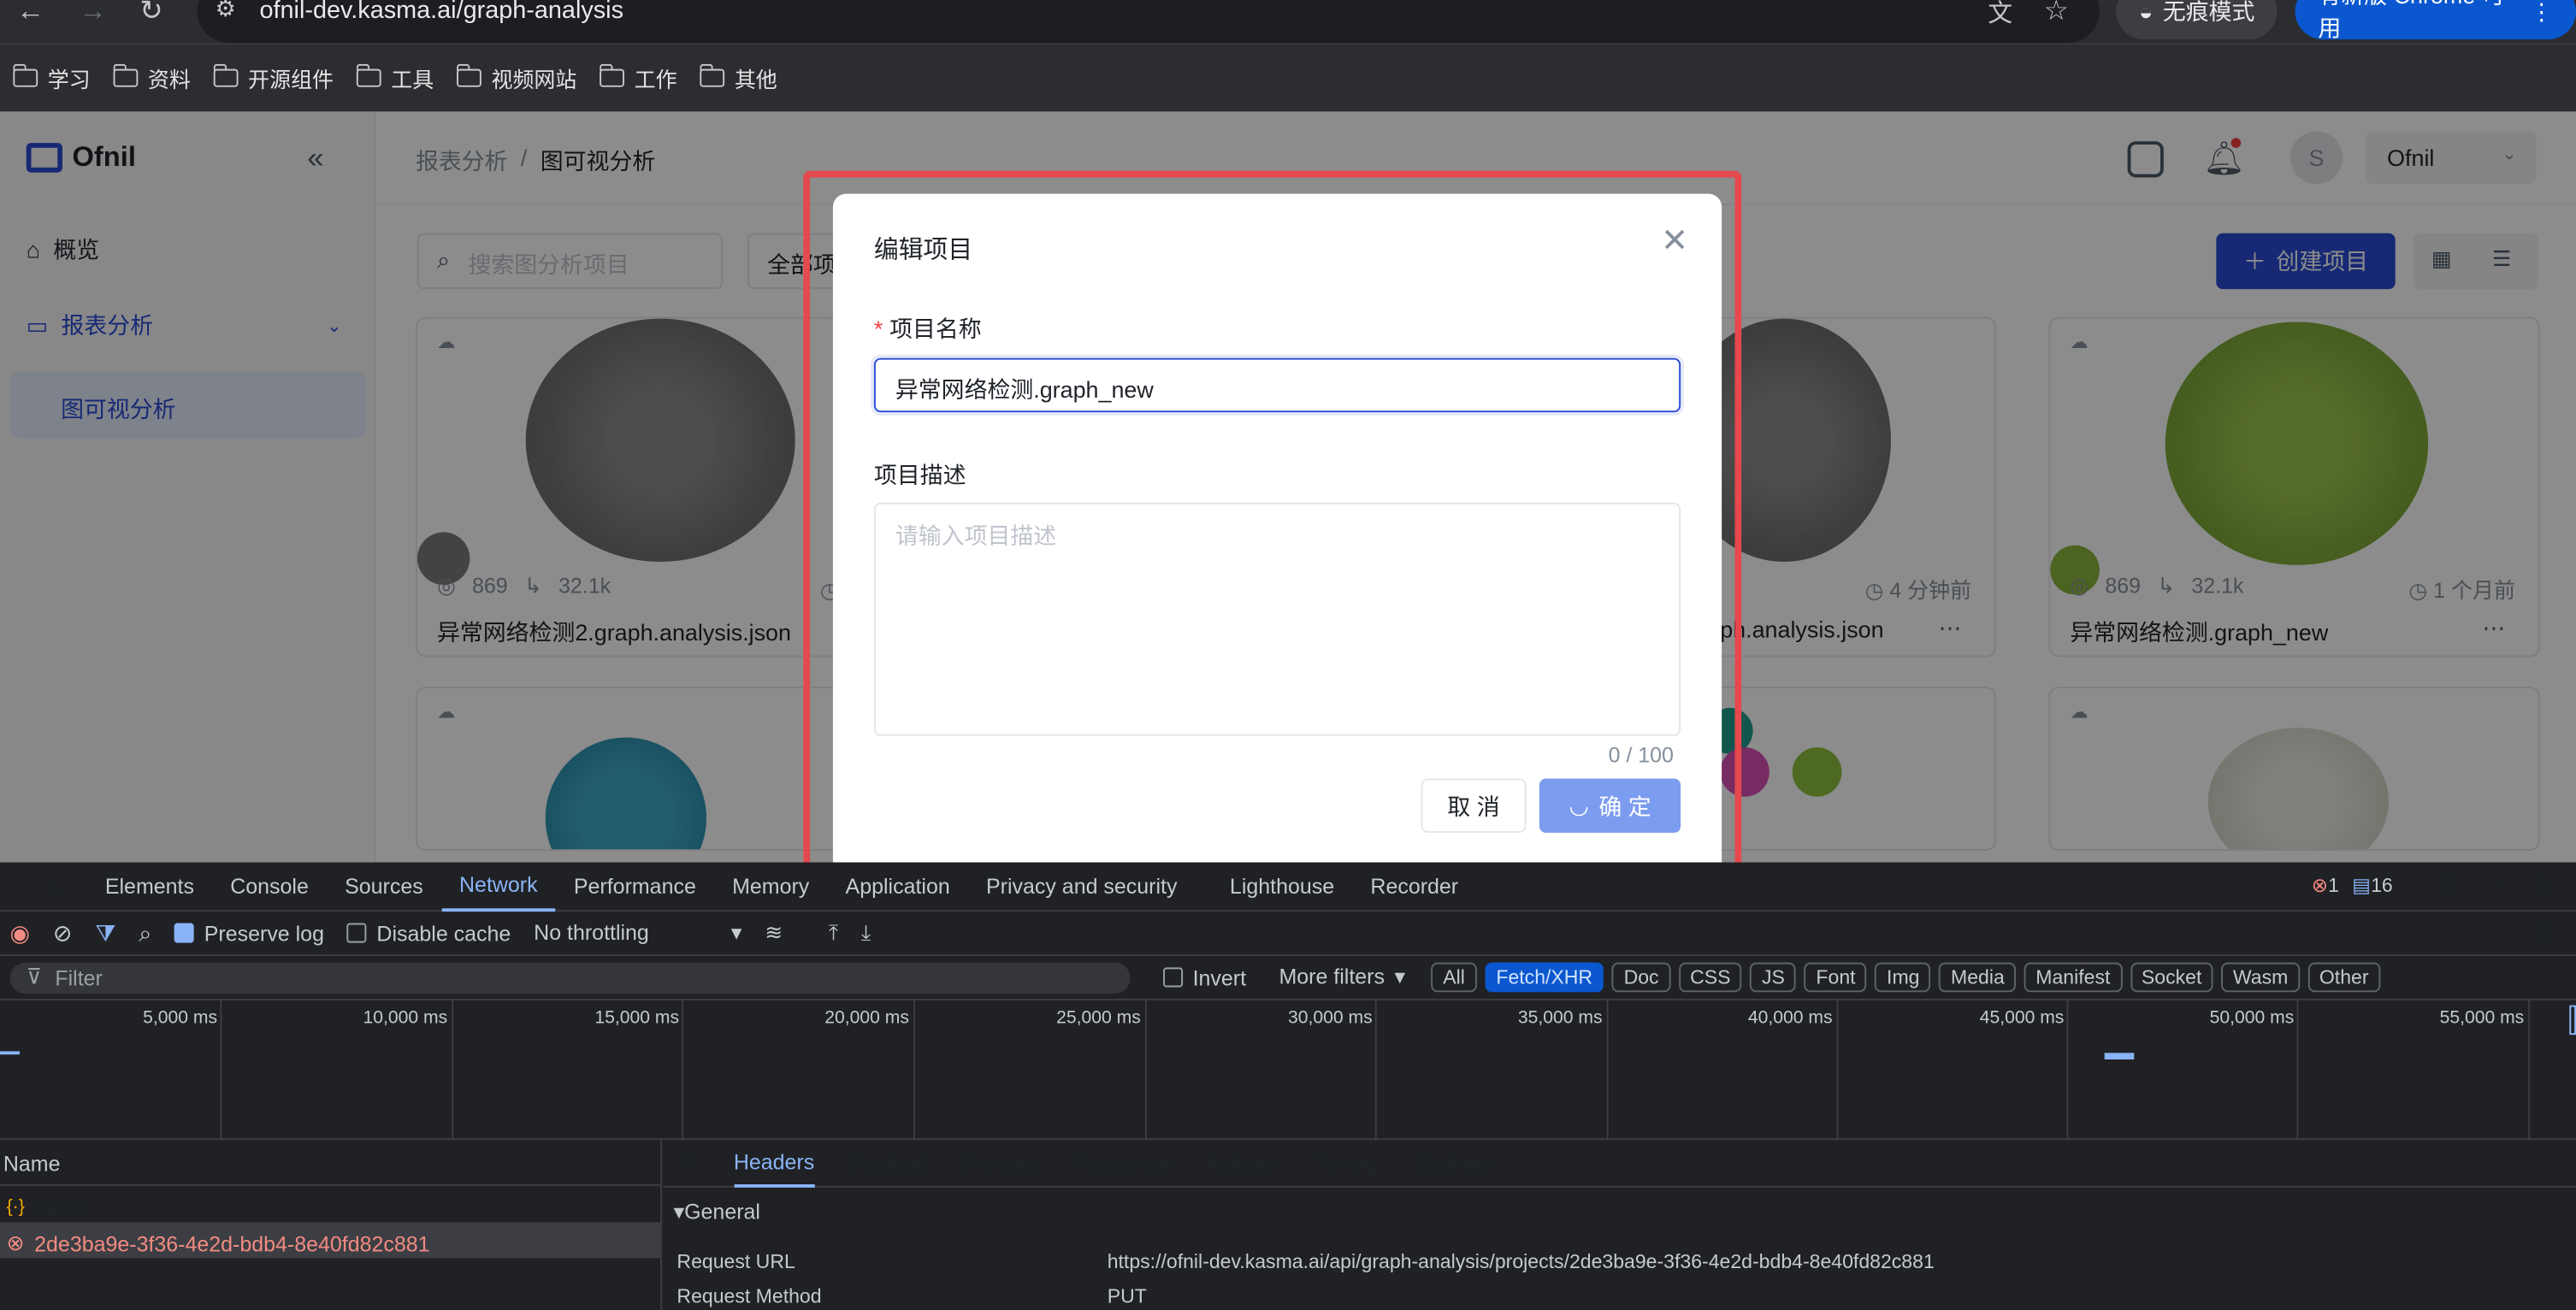 The image size is (2576, 1310). What do you see at coordinates (1098, 1018) in the screenshot?
I see `timeline-tick: 25,000 ms` at bounding box center [1098, 1018].